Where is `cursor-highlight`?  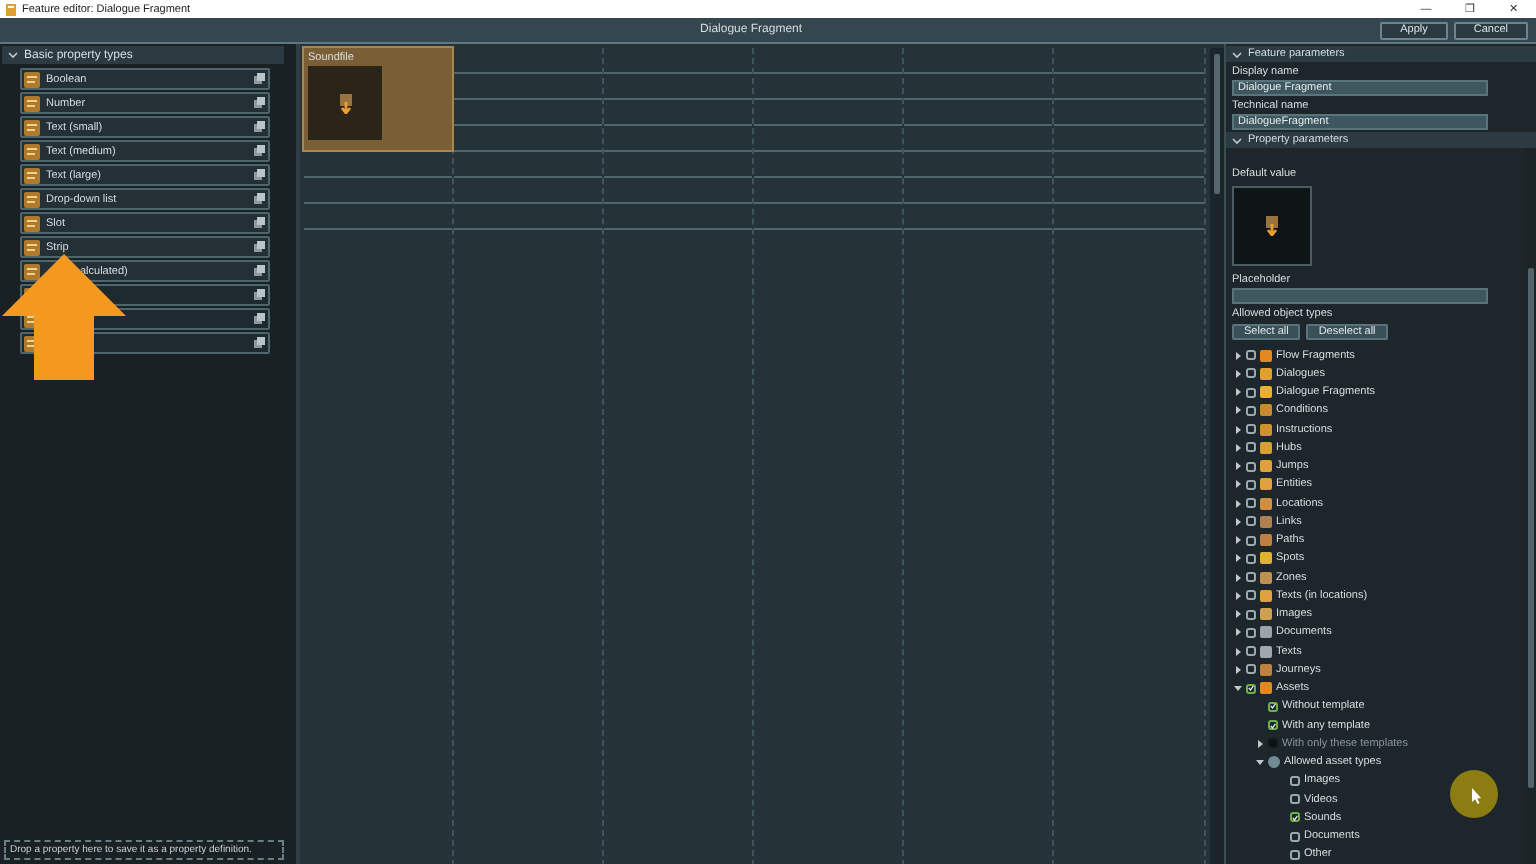 cursor-highlight is located at coordinates (1474, 794).